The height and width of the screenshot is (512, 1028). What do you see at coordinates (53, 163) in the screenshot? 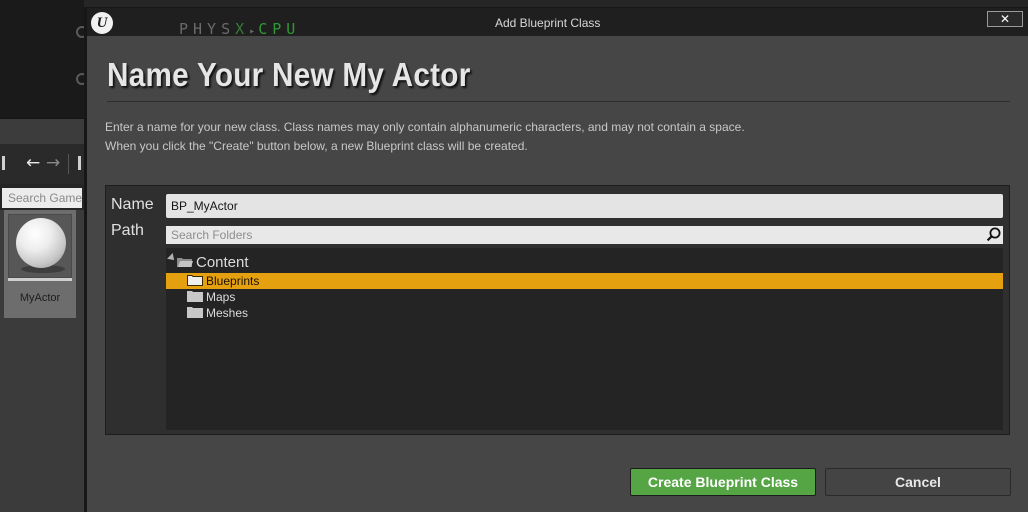
I see `forward-arrow-icon: →` at bounding box center [53, 163].